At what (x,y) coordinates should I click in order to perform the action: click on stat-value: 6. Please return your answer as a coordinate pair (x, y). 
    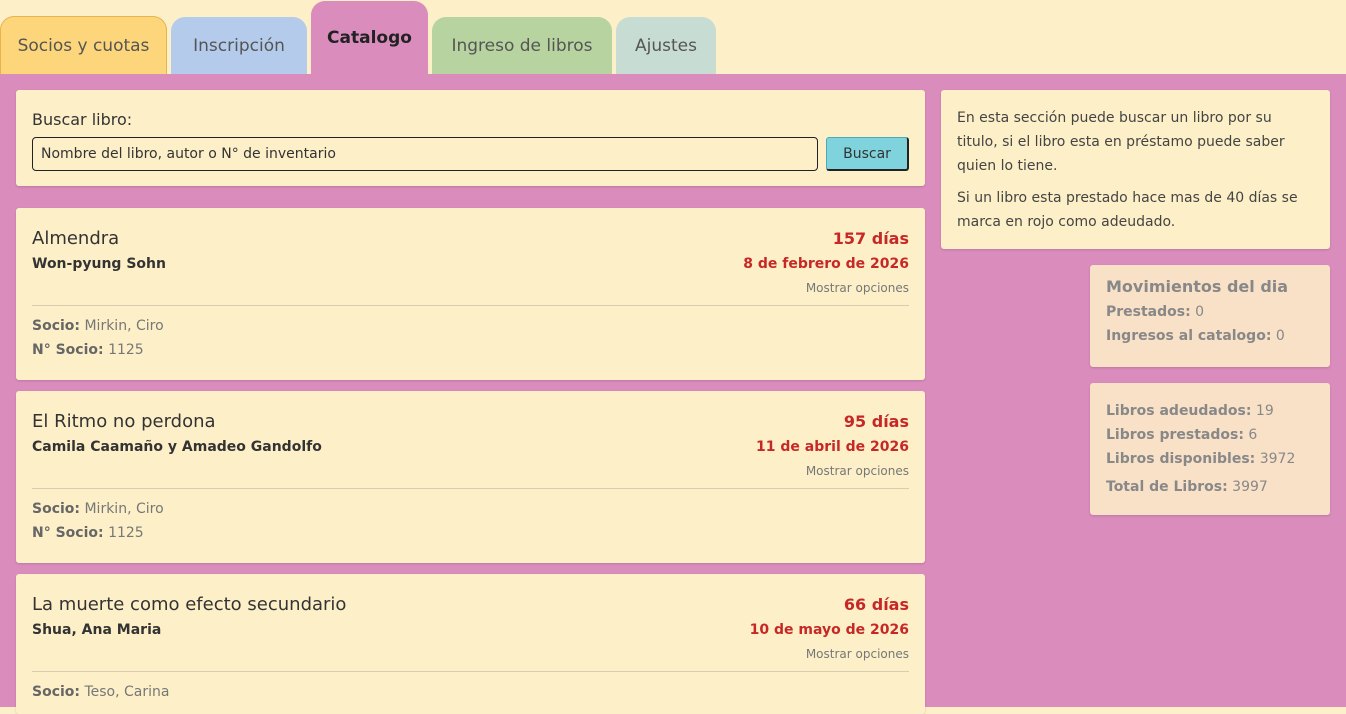
    Looking at the image, I should click on (1253, 435).